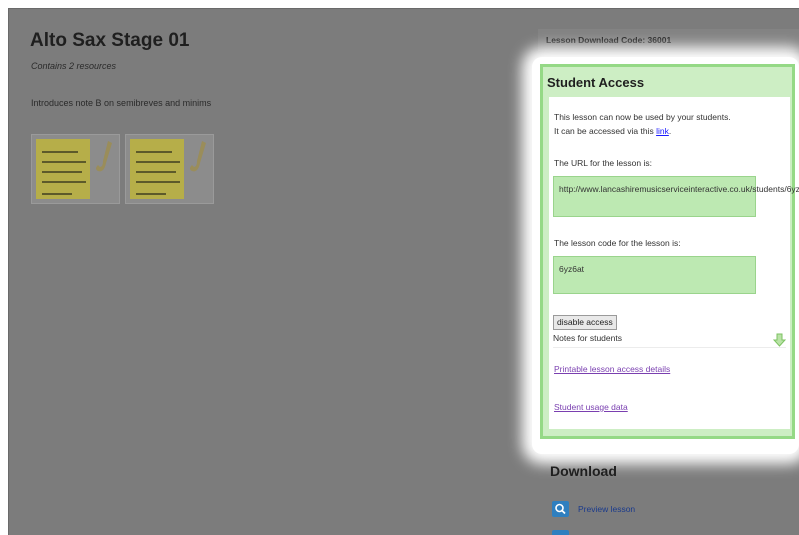  I want to click on resource-count: Contains 2 resources, so click(74, 66).